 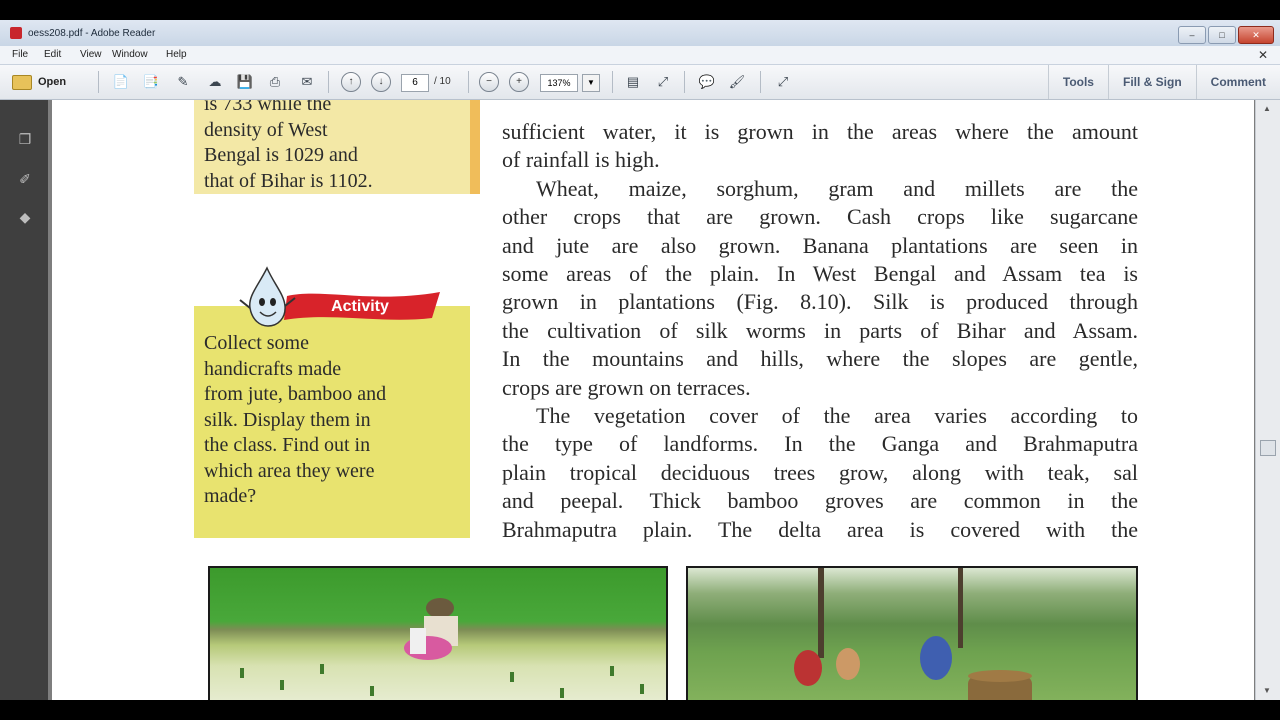 I want to click on maximize-button: □, so click(x=1222, y=35).